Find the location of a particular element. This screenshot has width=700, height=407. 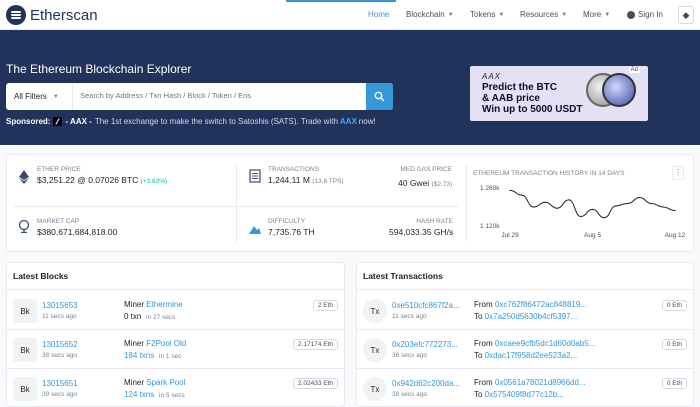

search-button is located at coordinates (379, 96).